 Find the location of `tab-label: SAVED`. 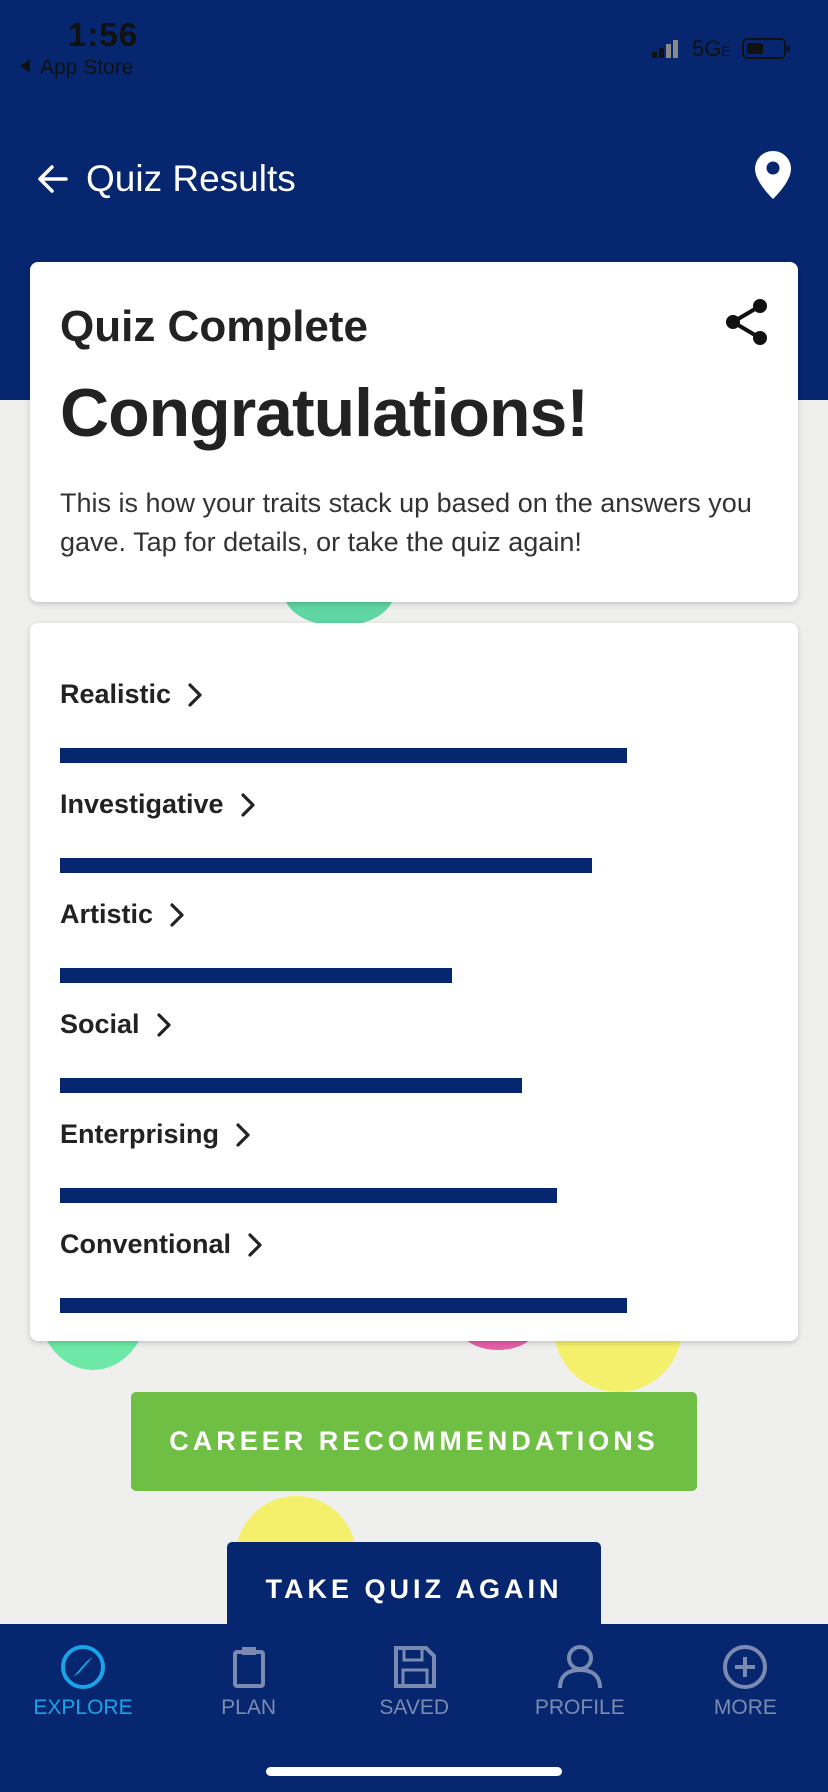

tab-label: SAVED is located at coordinates (414, 1707).